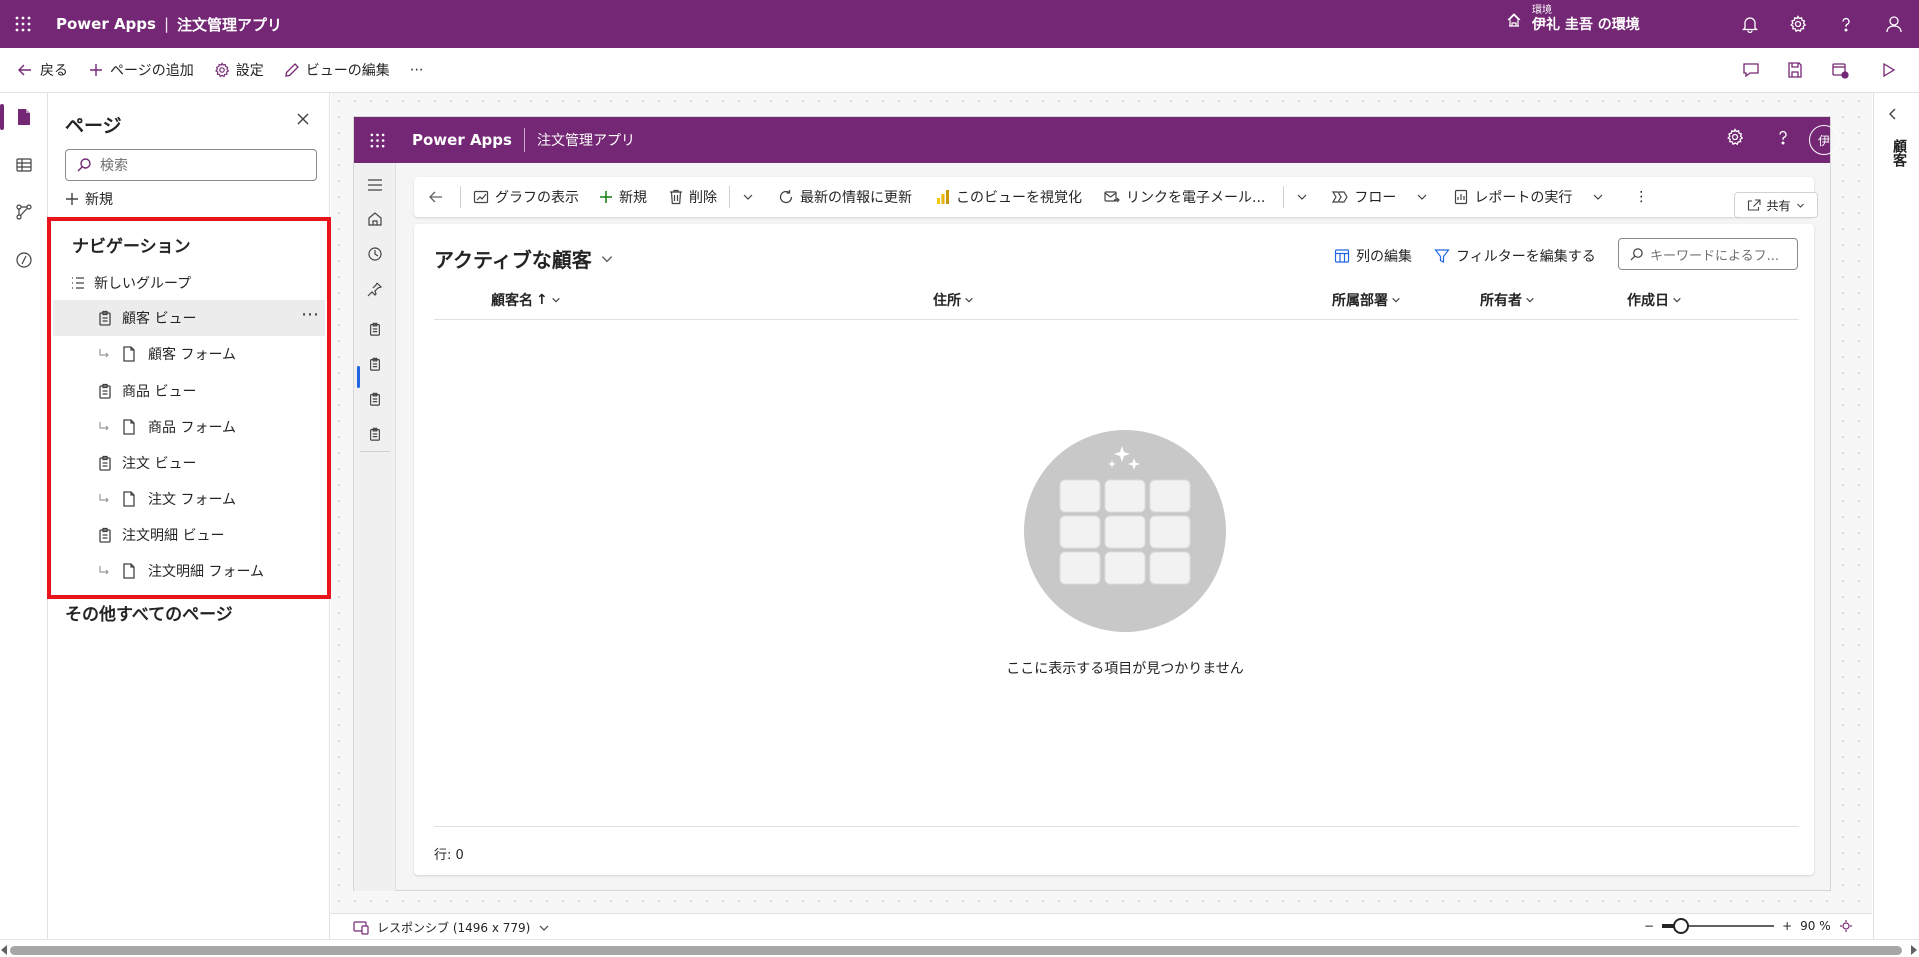  I want to click on column-header-created-on: 作成日, so click(1654, 300).